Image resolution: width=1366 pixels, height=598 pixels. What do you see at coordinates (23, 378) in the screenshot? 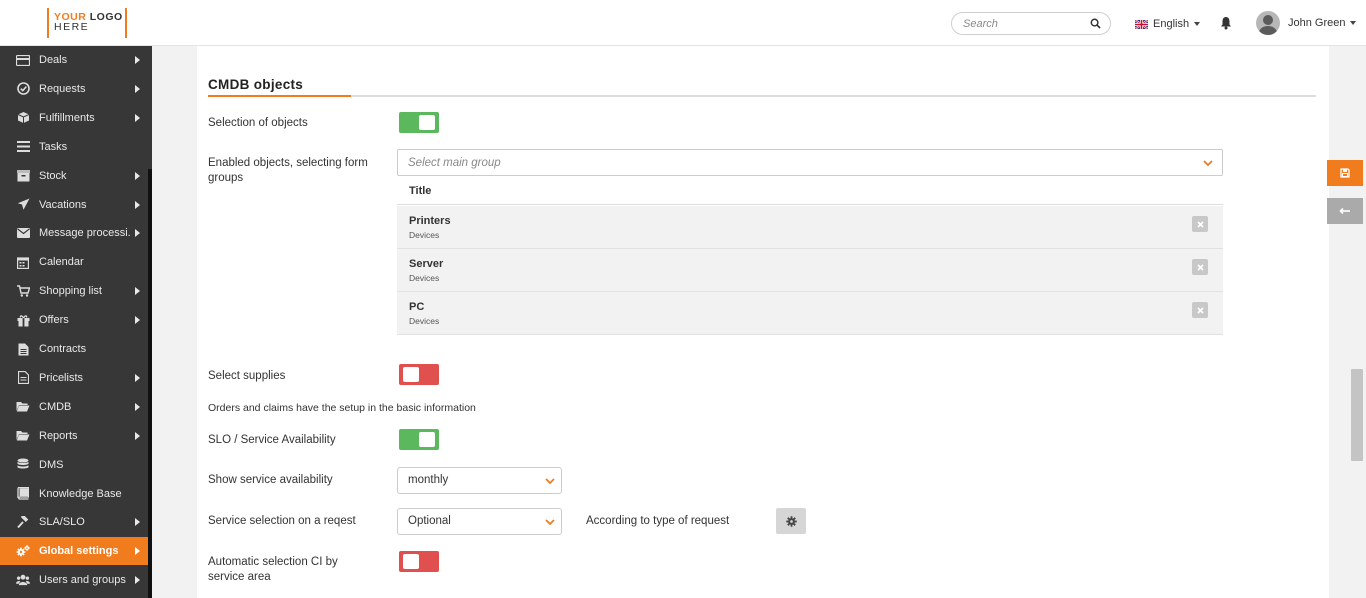
I see `pricelist-icon` at bounding box center [23, 378].